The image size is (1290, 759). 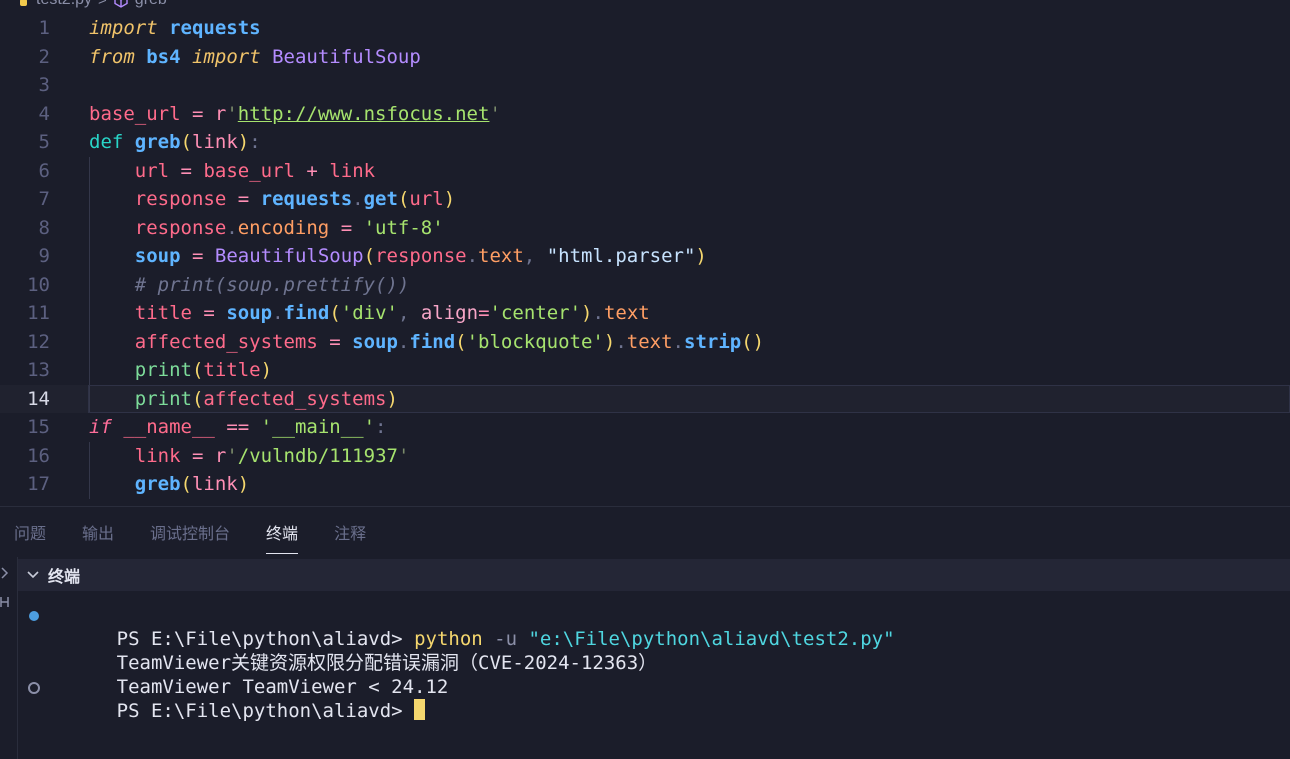 I want to click on breadcrumb-symbol: greb, so click(x=151, y=4).